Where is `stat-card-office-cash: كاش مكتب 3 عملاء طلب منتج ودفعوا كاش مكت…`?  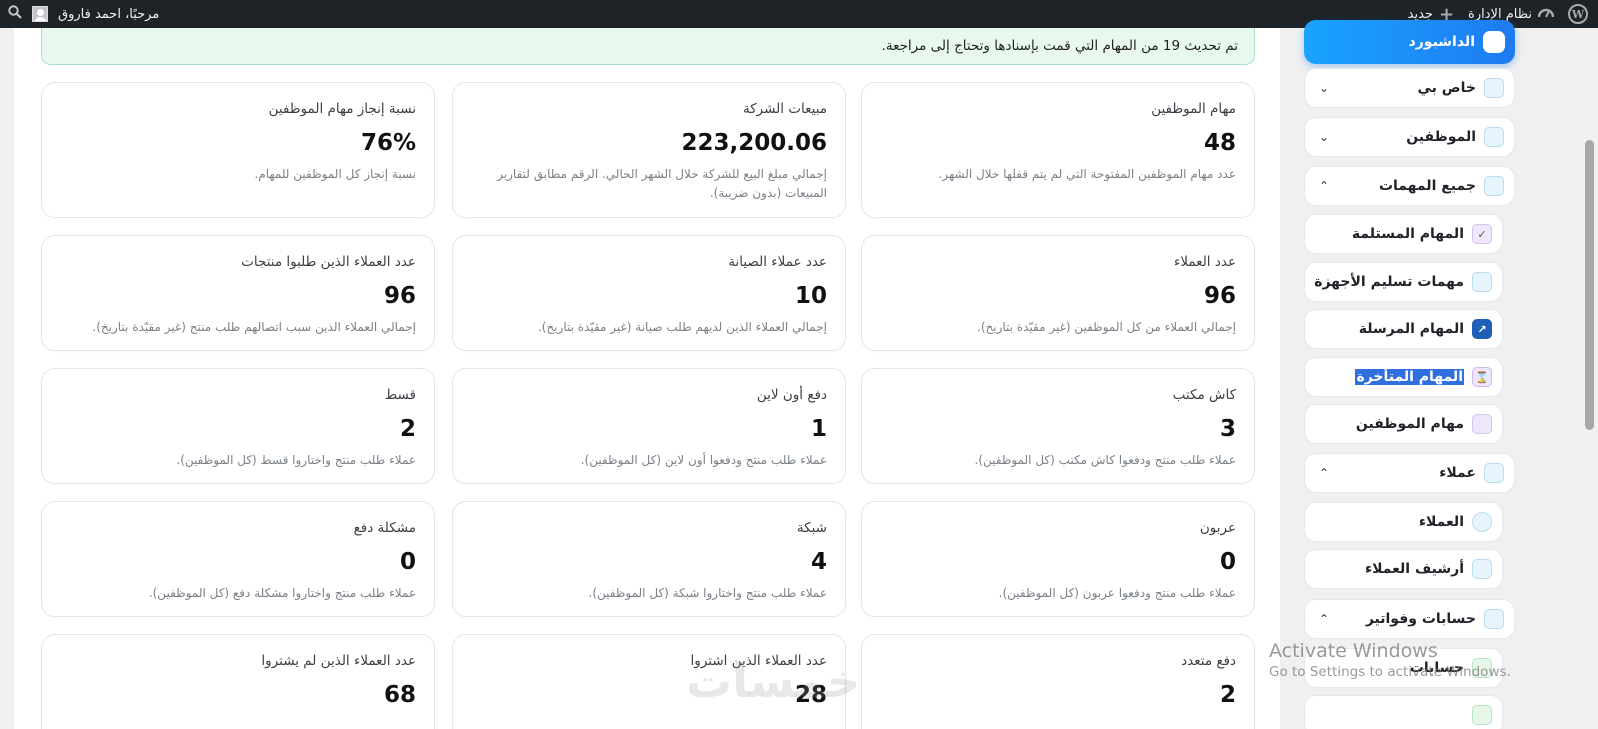
stat-card-office-cash: كاش مكتب 3 عملاء طلب منتج ودفعوا كاش مكت… is located at coordinates (1058, 426).